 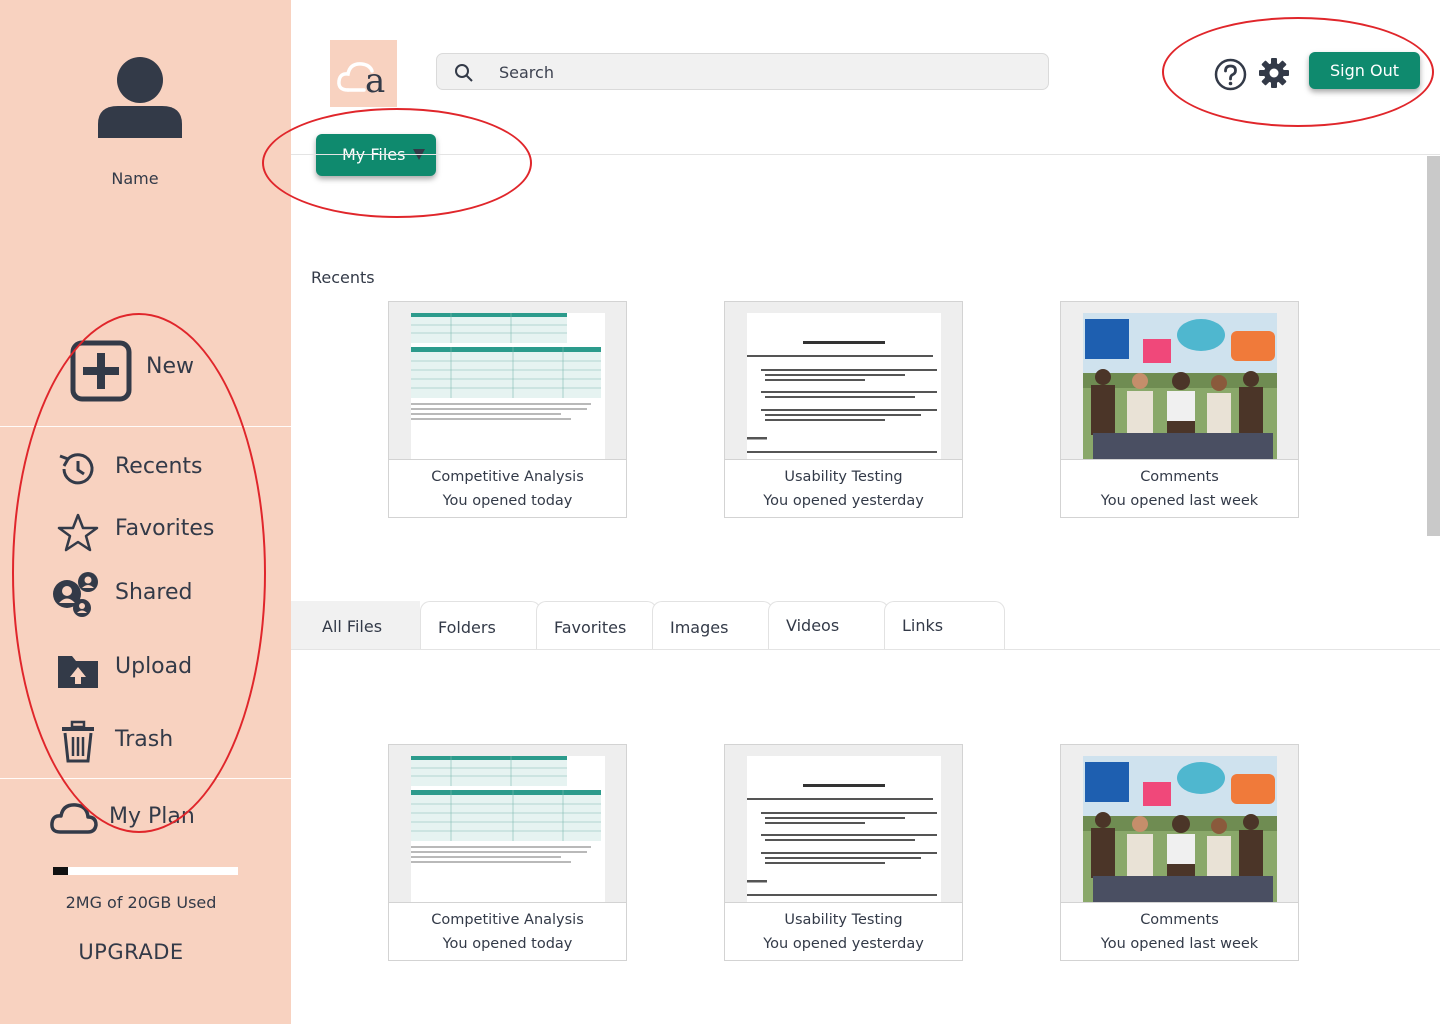 What do you see at coordinates (76, 469) in the screenshot?
I see `history-icon` at bounding box center [76, 469].